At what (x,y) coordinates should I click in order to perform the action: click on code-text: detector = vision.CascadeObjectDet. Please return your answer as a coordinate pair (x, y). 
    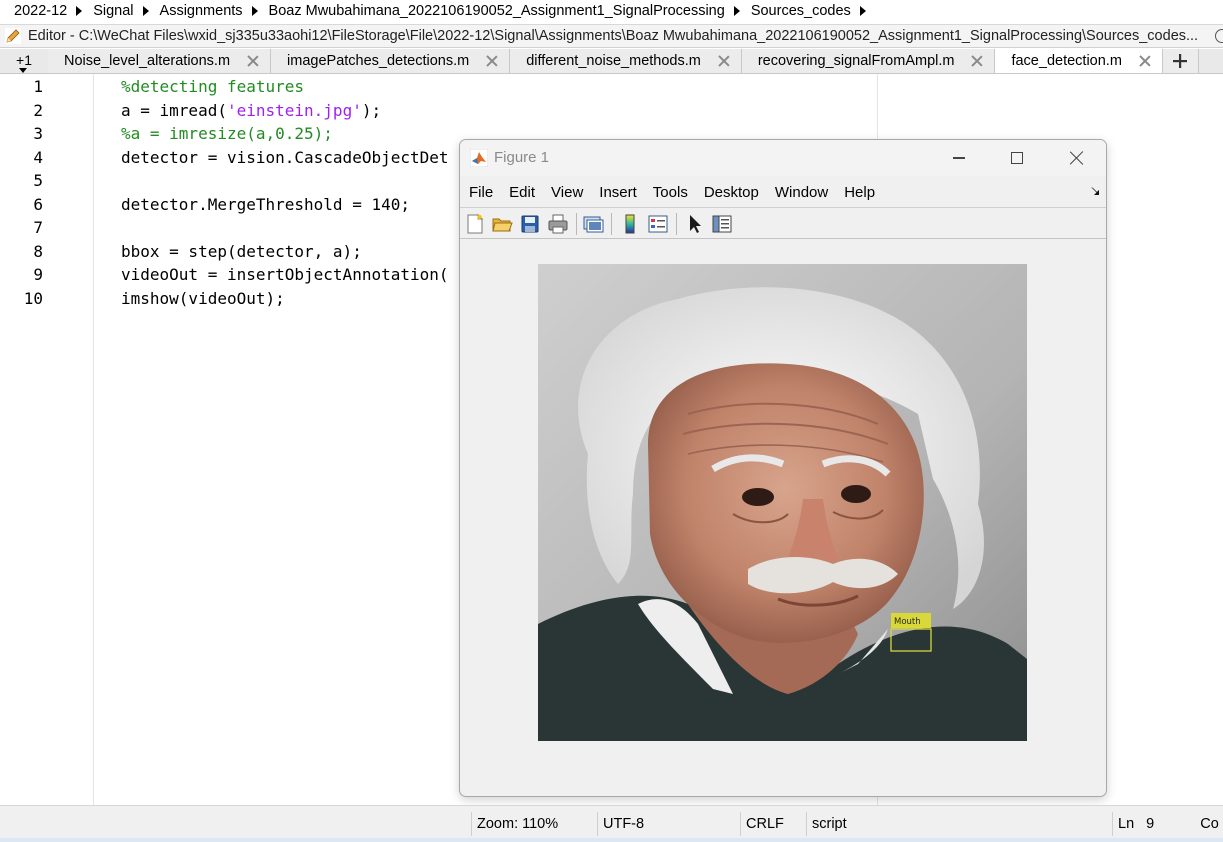
    Looking at the image, I should click on (285, 157).